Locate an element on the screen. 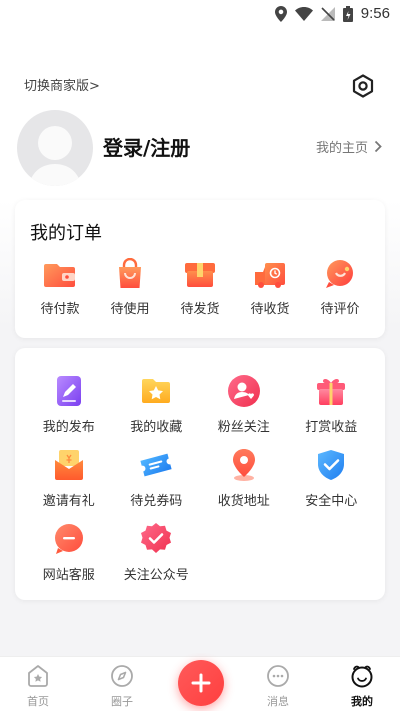  order-label: 待发货 is located at coordinates (200, 309).